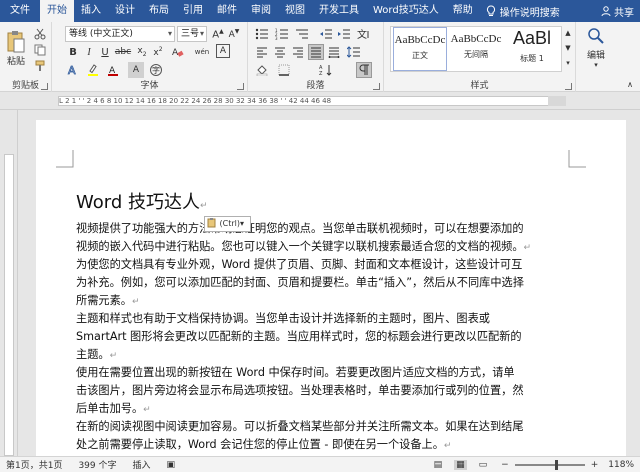 Image resolution: width=640 pixels, height=472 pixels. What do you see at coordinates (364, 34) in the screenshot?
I see `chinese-layout-button: 文` at bounding box center [364, 34].